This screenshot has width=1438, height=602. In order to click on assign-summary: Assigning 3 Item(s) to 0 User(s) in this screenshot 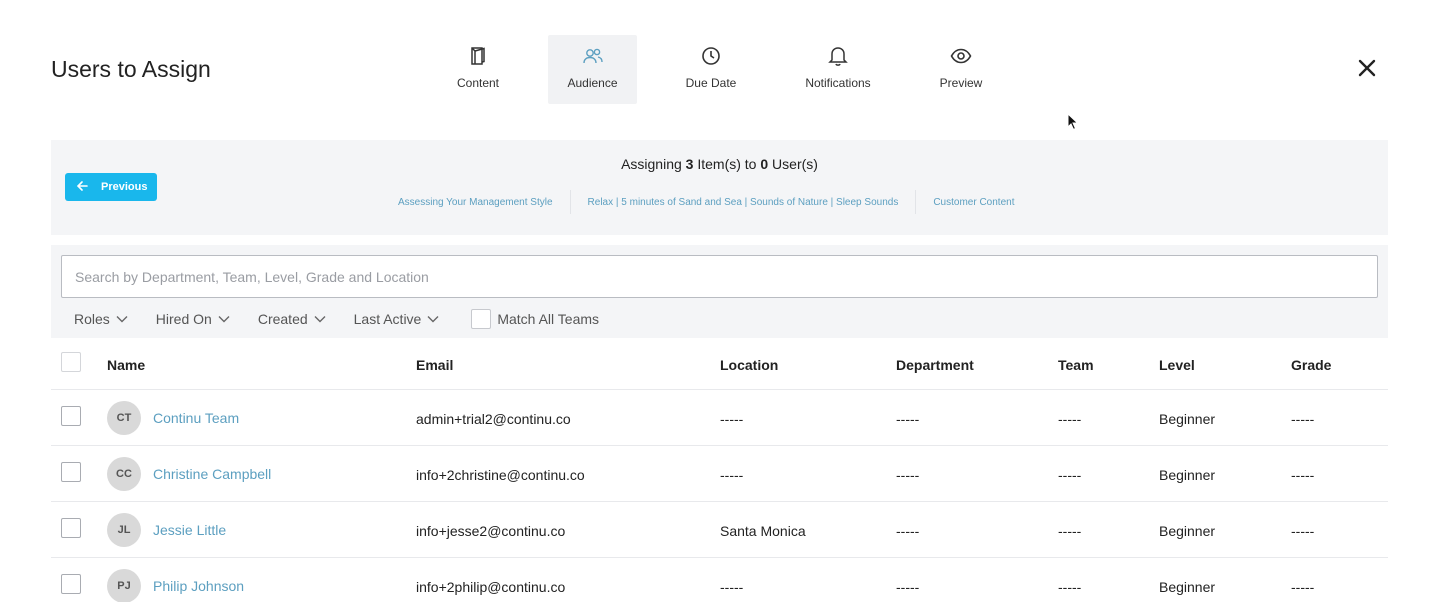, I will do `click(719, 164)`.